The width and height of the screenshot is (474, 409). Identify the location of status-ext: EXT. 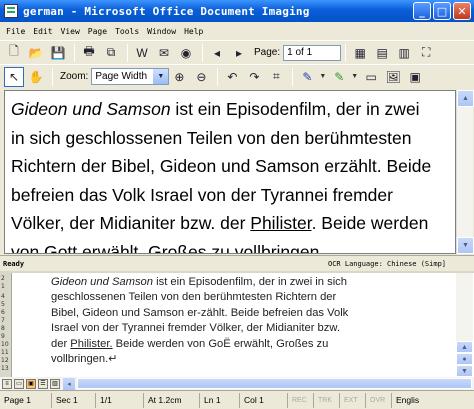
(353, 400).